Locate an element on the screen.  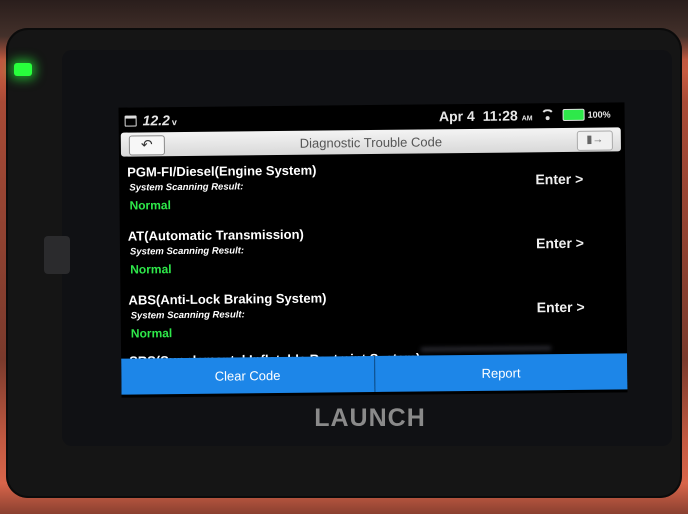
screen-glare is located at coordinates (486, 349).